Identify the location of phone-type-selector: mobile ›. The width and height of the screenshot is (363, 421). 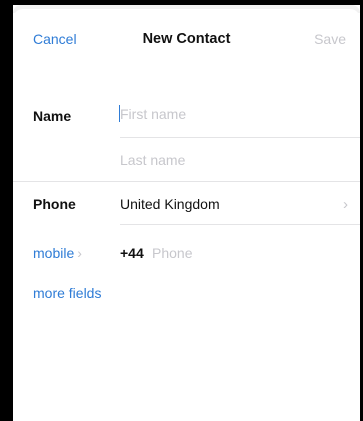
(57, 253).